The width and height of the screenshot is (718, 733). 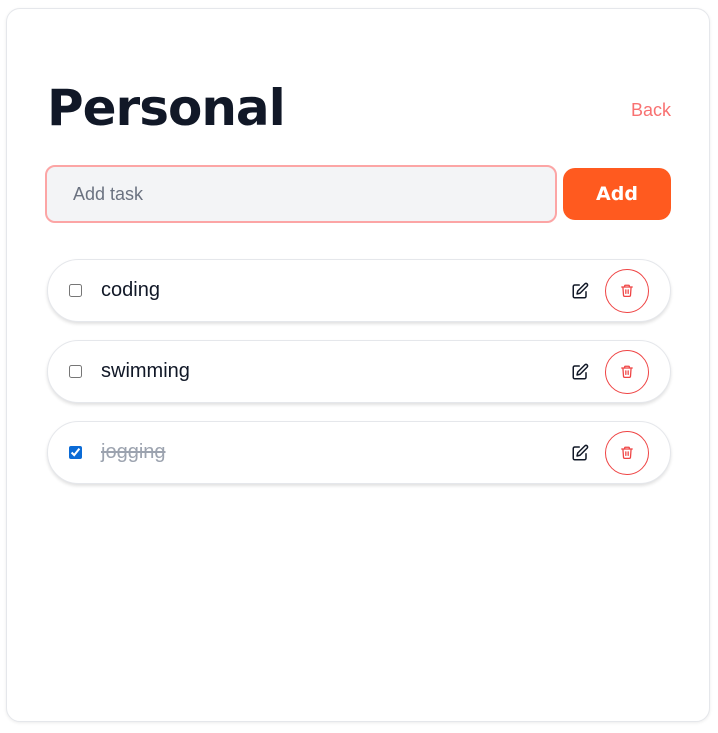 What do you see at coordinates (359, 290) in the screenshot?
I see `task-item: coding` at bounding box center [359, 290].